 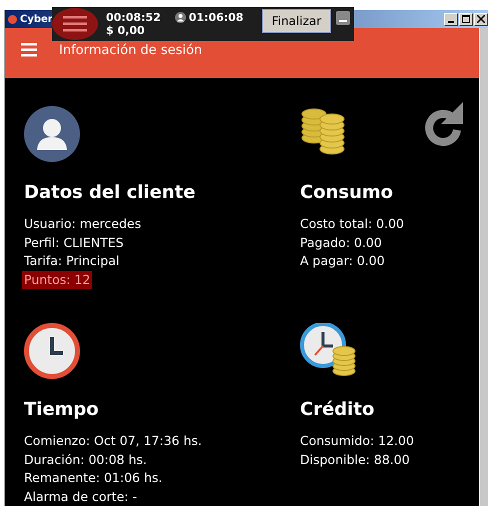 What do you see at coordinates (80, 497) in the screenshot?
I see `info-line: Alarma de corte: -` at bounding box center [80, 497].